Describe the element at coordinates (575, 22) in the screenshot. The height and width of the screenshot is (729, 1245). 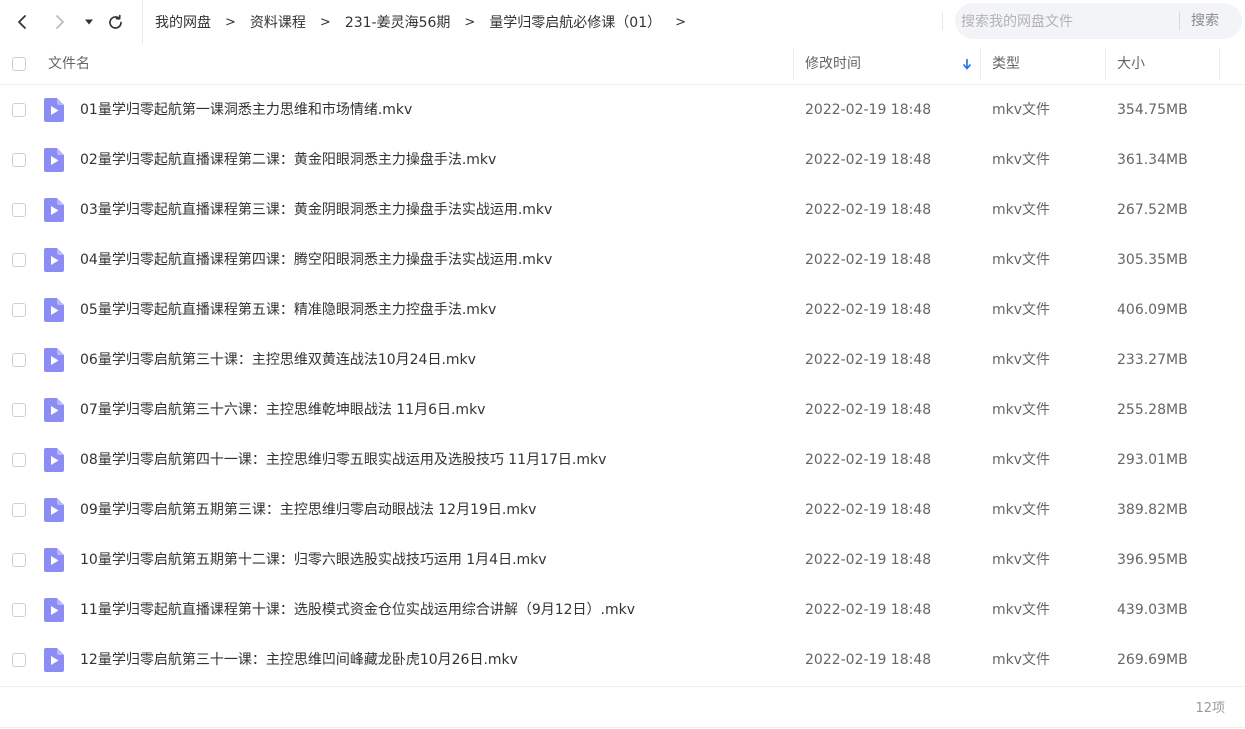
I see `breadcrumb-item-current: 量学归零启航必修课（01）` at that location.